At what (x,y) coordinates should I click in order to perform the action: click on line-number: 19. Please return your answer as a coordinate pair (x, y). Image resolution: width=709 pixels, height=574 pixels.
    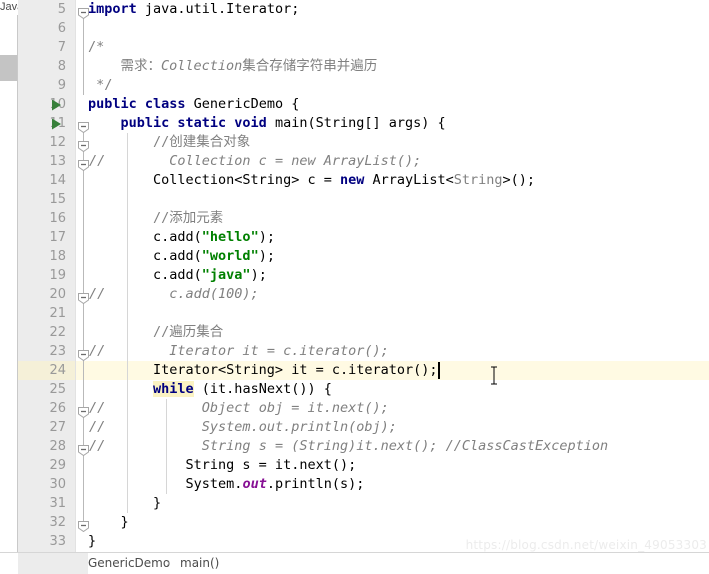
    Looking at the image, I should click on (57, 275).